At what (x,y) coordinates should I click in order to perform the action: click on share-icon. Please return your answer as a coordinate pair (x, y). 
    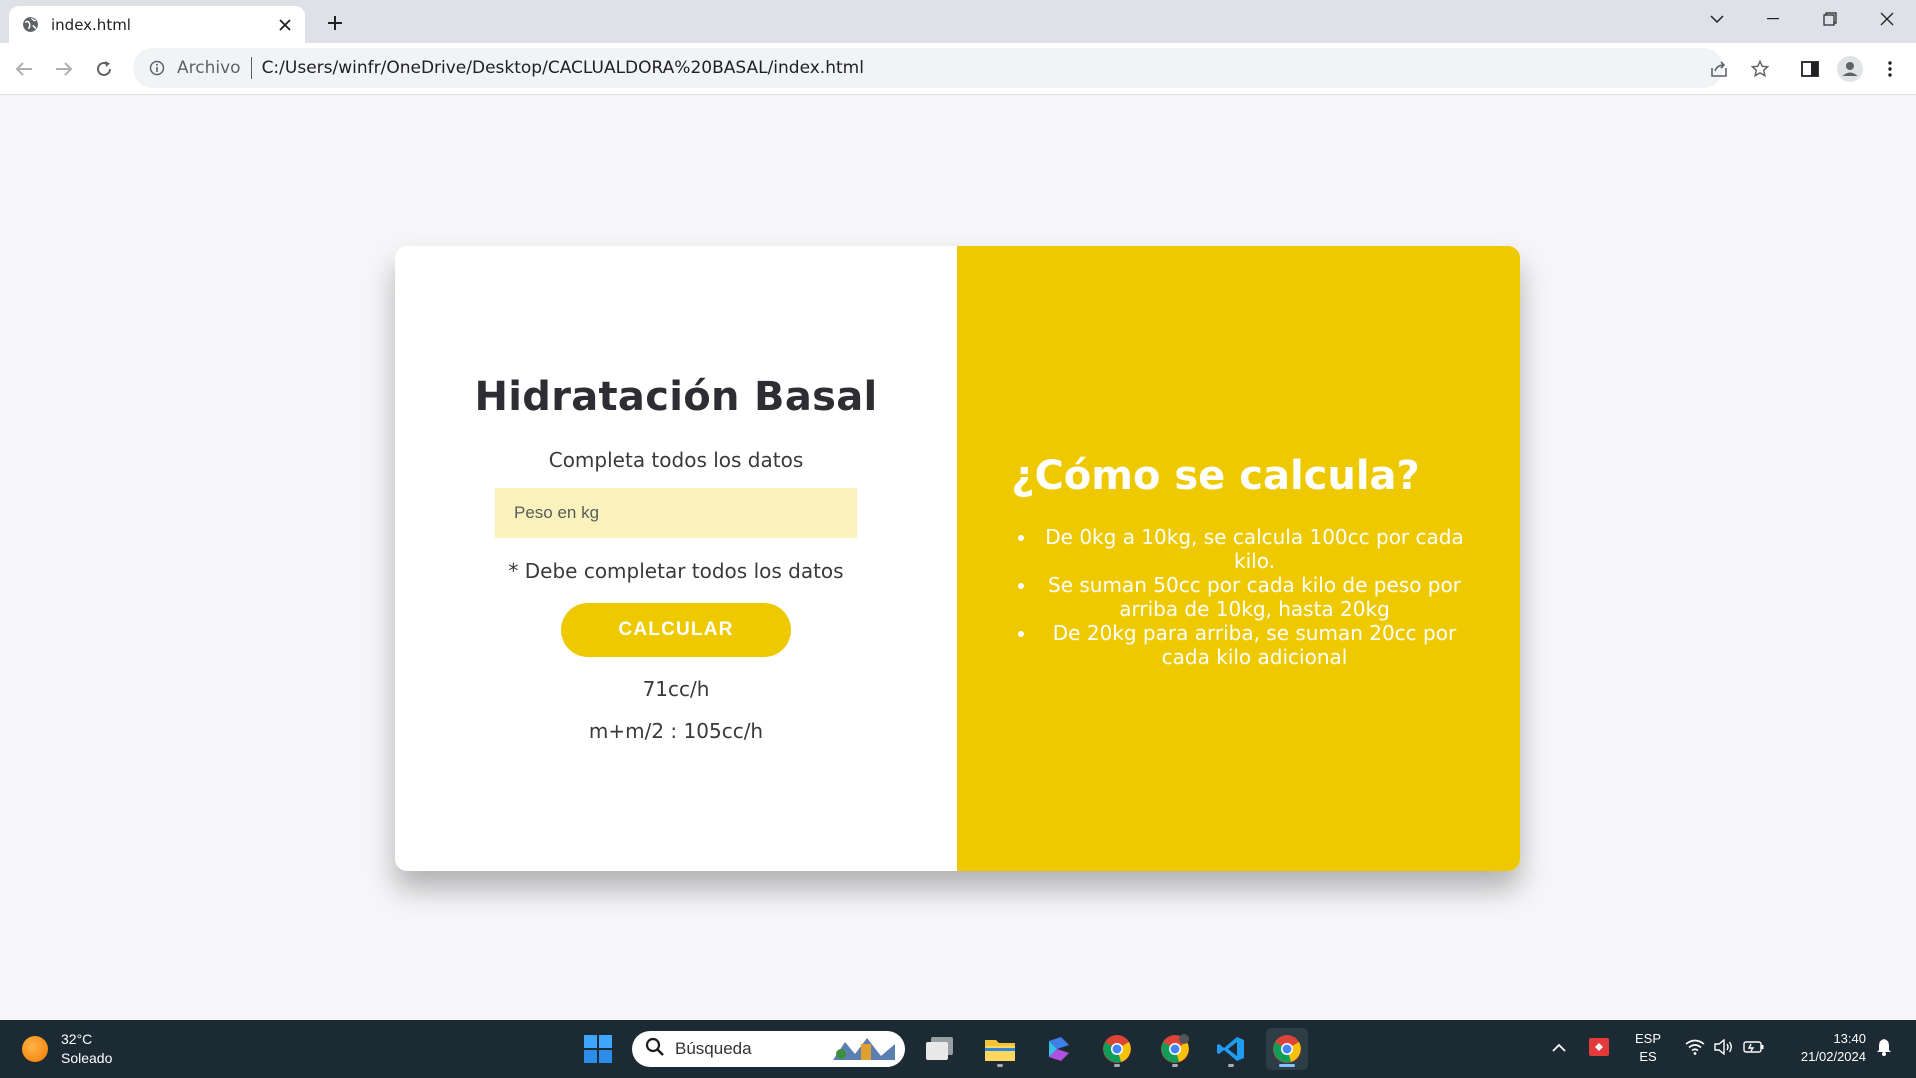
    Looking at the image, I should click on (1719, 69).